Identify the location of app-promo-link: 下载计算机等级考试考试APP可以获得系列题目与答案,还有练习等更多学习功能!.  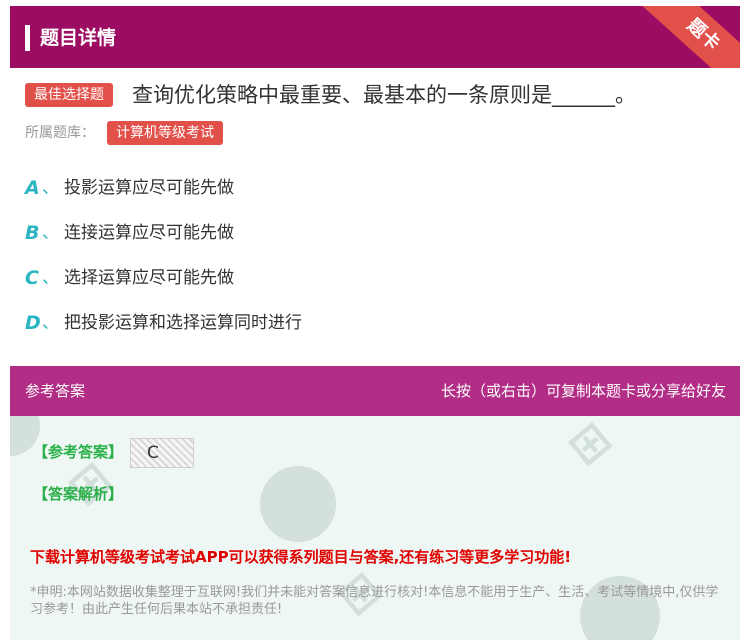
(300, 557).